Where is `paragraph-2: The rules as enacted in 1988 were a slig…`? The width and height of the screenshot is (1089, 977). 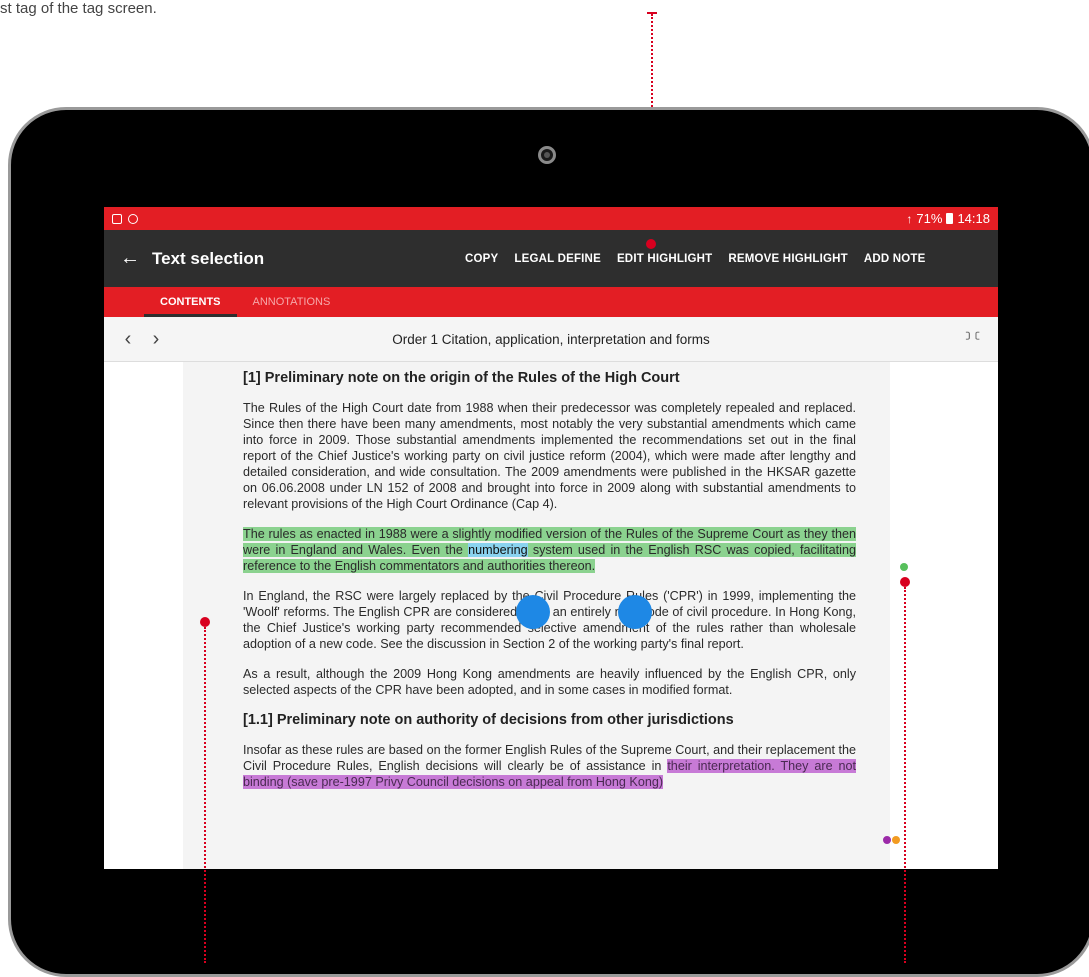
paragraph-2: The rules as enacted in 1988 were a slig… is located at coordinates (549, 550).